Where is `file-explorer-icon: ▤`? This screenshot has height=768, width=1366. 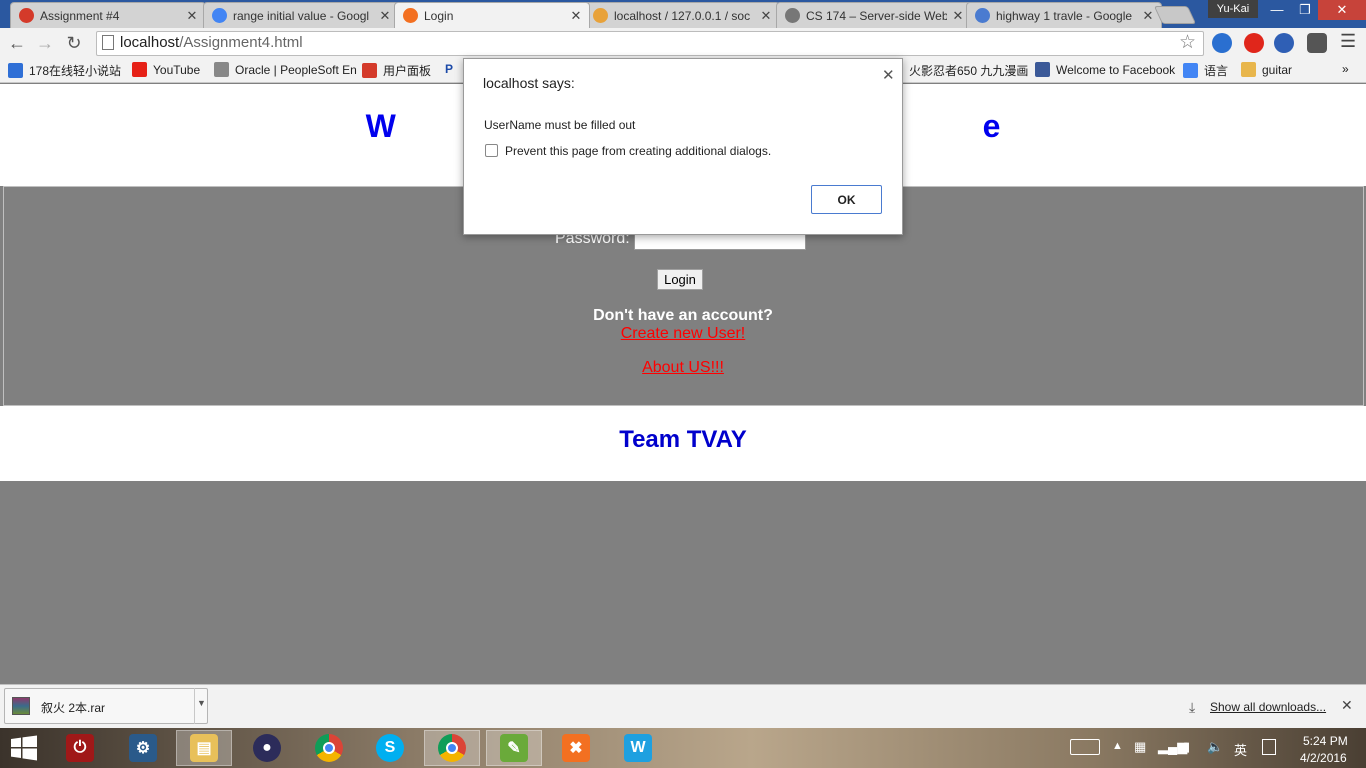
file-explorer-icon: ▤ is located at coordinates (204, 748).